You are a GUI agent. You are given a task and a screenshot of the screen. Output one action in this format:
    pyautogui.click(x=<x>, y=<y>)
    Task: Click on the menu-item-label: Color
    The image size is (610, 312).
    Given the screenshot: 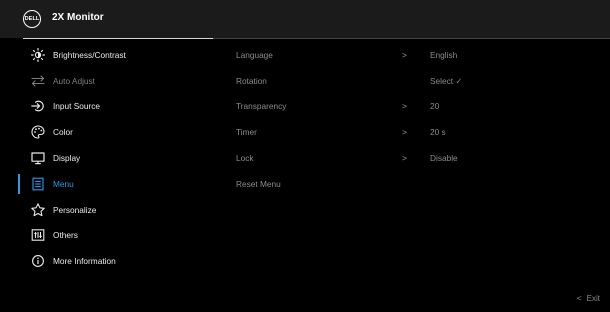 What is the action you would take?
    pyautogui.click(x=63, y=132)
    